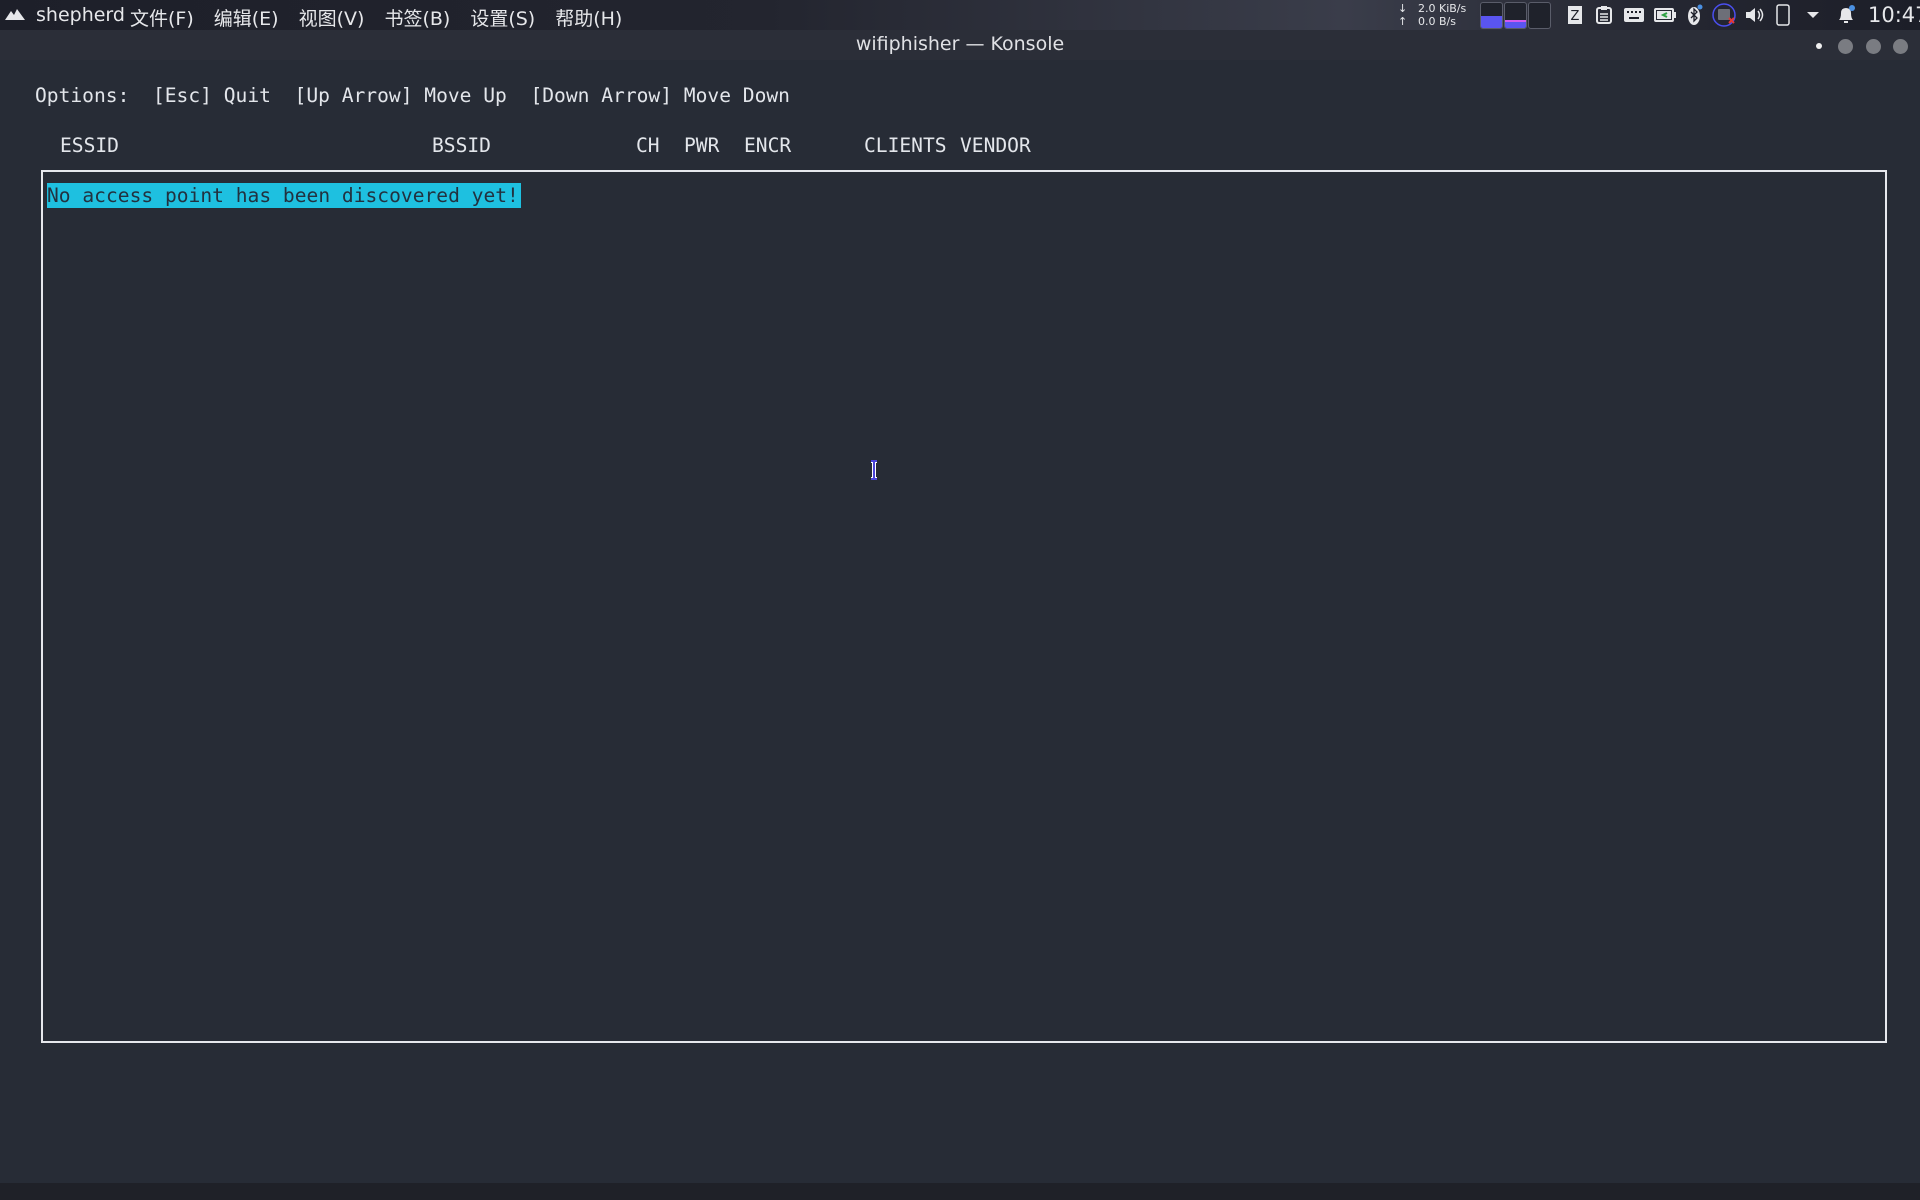  I want to click on window-titlebar: wifiphisher — Konsole, so click(960, 45).